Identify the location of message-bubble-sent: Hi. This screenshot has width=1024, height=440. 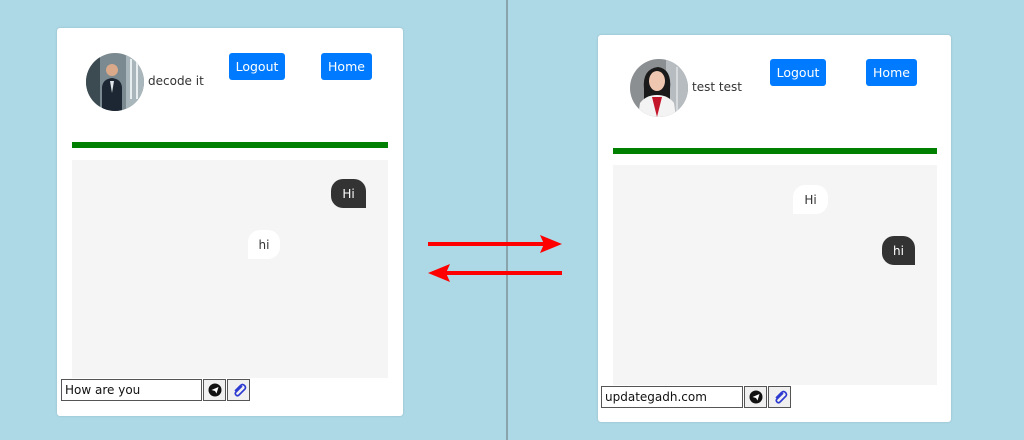
(348, 193).